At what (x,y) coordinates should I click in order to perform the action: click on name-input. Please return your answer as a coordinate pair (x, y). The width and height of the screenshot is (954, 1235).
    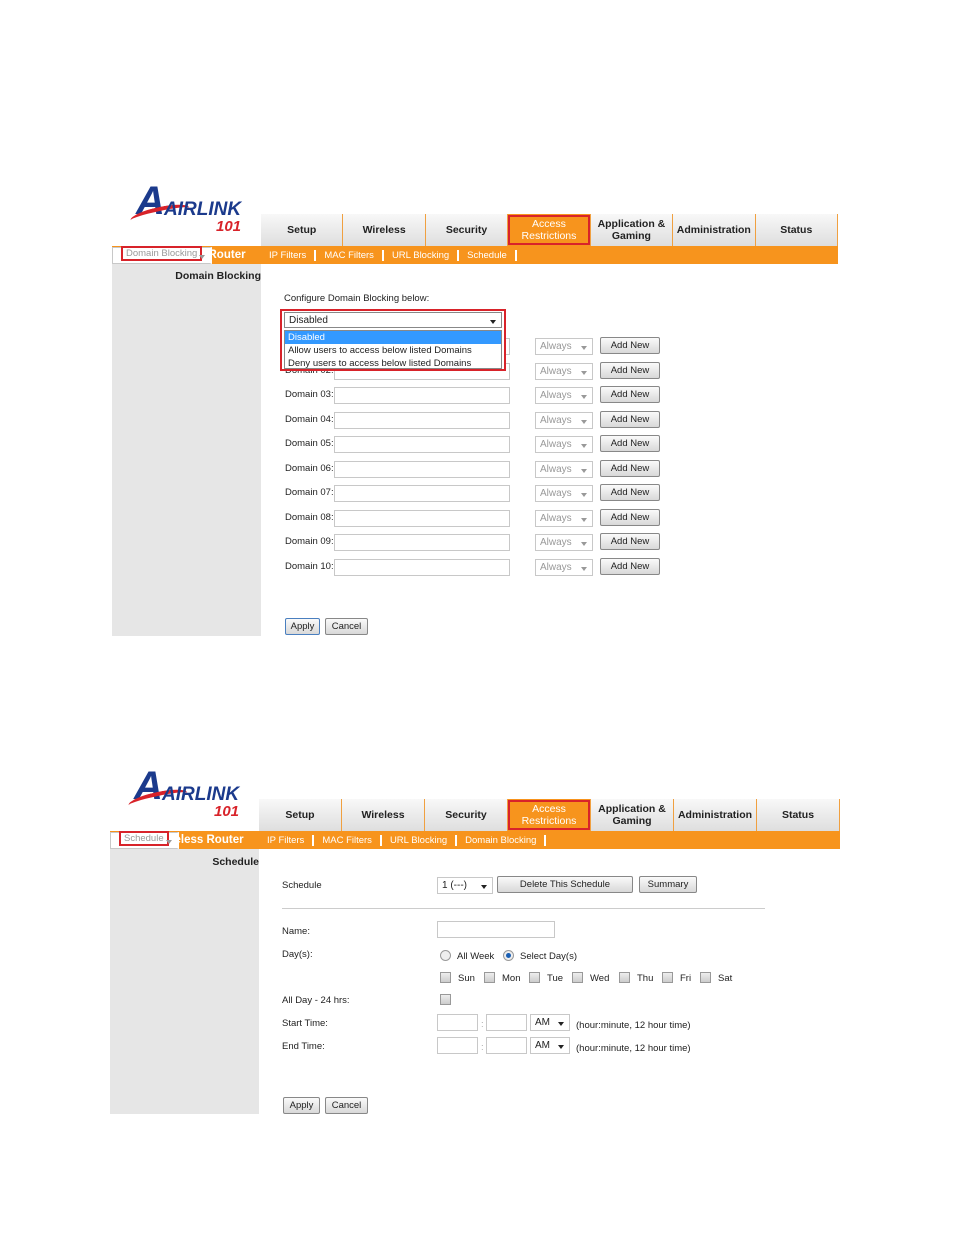
    Looking at the image, I should click on (496, 929).